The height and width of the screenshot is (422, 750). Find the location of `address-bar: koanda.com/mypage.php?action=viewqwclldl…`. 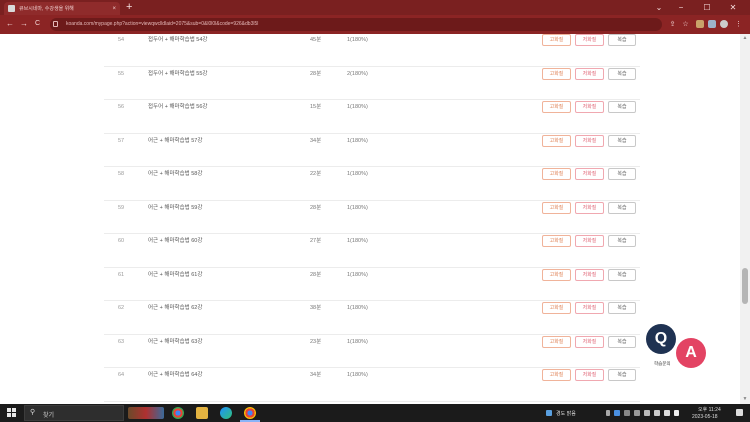

address-bar: koanda.com/mypage.php?action=viewqwclldl… is located at coordinates (356, 24).